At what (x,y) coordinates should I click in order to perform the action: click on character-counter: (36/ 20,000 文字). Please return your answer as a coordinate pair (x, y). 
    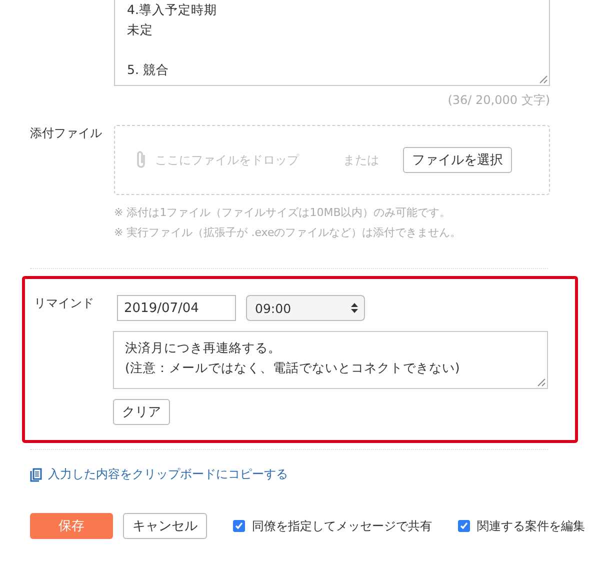
    Looking at the image, I should click on (499, 100).